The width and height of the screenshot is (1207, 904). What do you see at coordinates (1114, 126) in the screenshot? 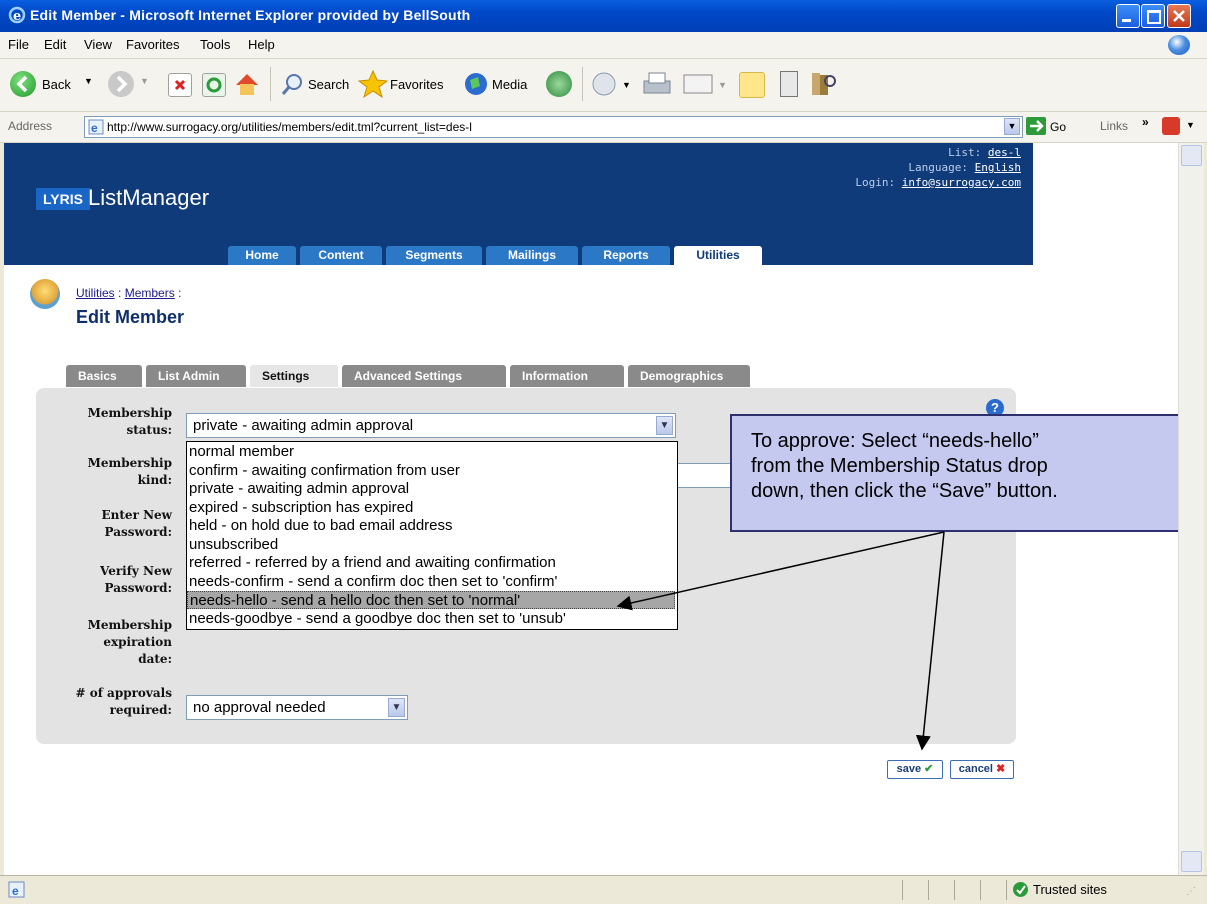
I see `links-label: Links` at bounding box center [1114, 126].